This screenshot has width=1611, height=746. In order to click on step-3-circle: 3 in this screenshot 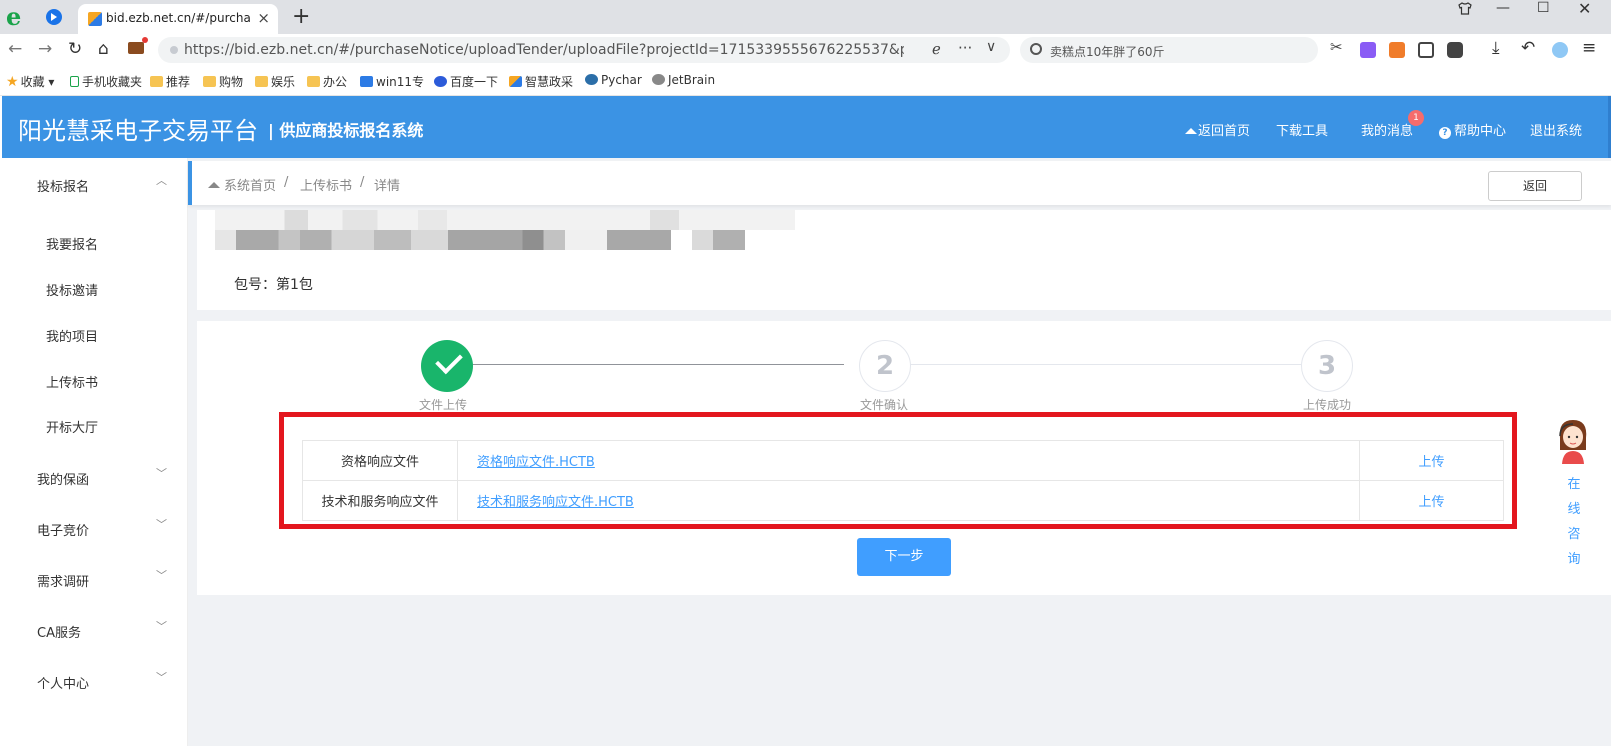, I will do `click(1327, 366)`.